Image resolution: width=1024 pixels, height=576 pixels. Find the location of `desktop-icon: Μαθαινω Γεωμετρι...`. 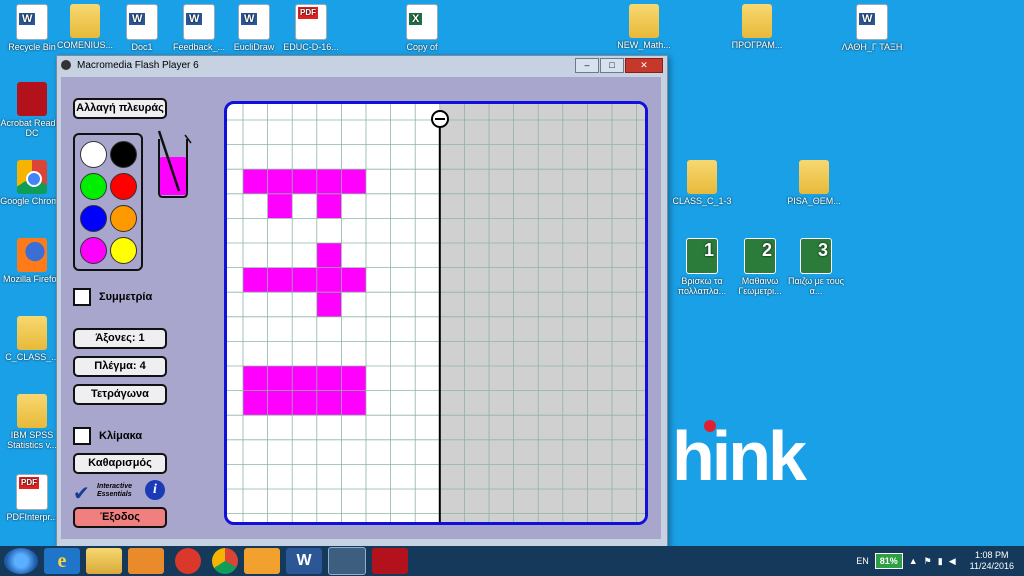

desktop-icon: Μαθαινω Γεωμετρι... is located at coordinates (760, 267).